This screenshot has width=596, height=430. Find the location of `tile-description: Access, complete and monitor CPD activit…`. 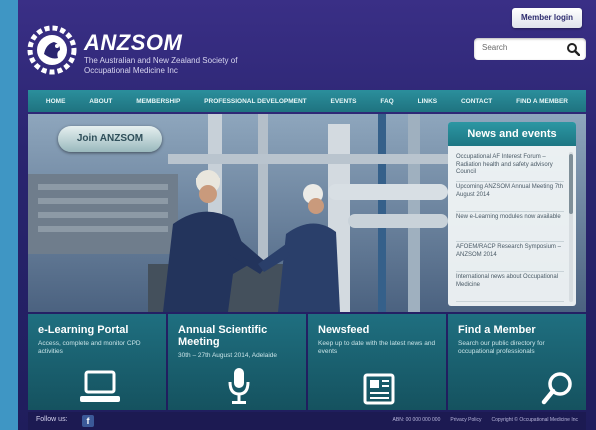

tile-description: Access, complete and monitor CPD activit… is located at coordinates (89, 347).